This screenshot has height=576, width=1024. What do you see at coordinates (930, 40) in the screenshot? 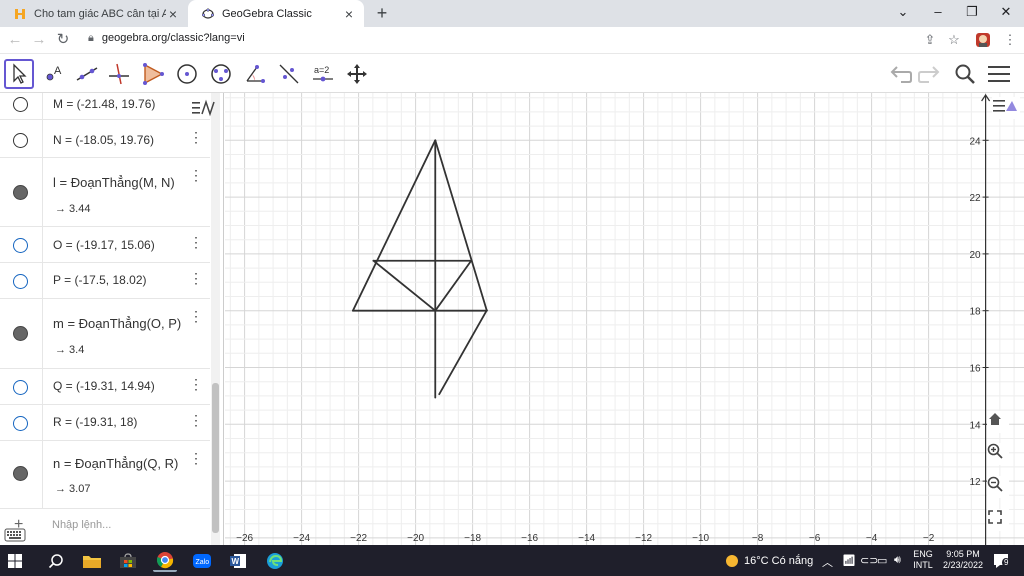
I see `share-icon: ⇪` at bounding box center [930, 40].